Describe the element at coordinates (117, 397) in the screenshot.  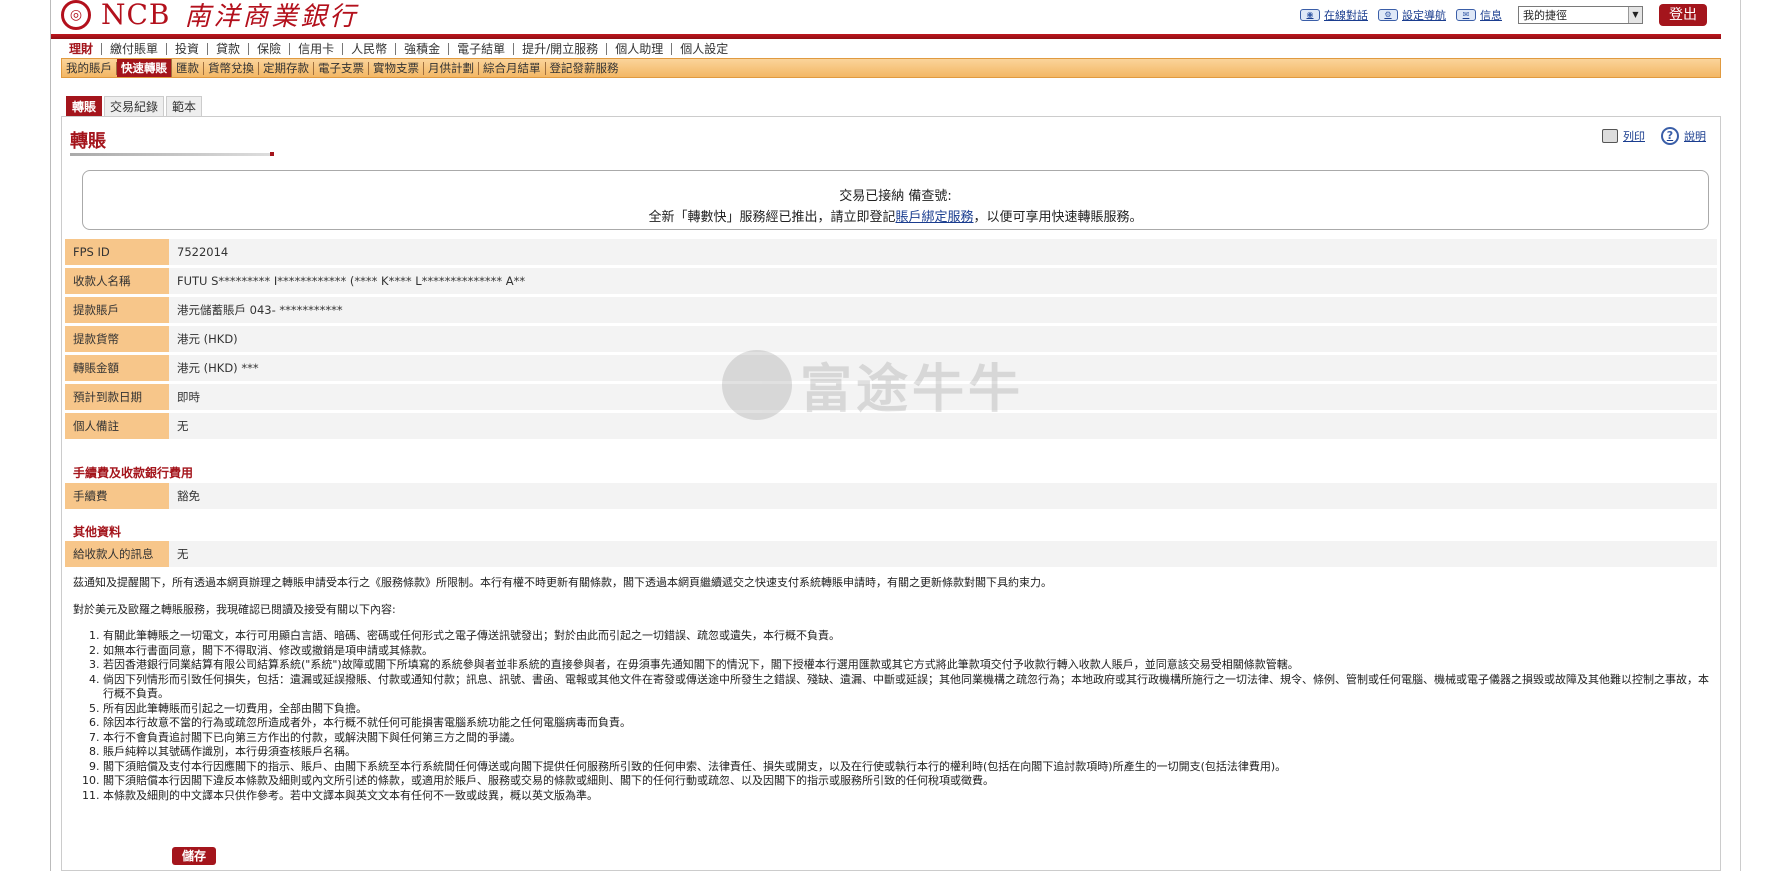
I see `detail-label: 預計到款日期` at that location.